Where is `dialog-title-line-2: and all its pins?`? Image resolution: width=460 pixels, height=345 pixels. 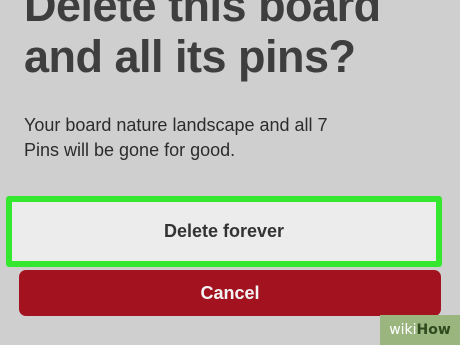 dialog-title-line-2: and all its pins? is located at coordinates (190, 56).